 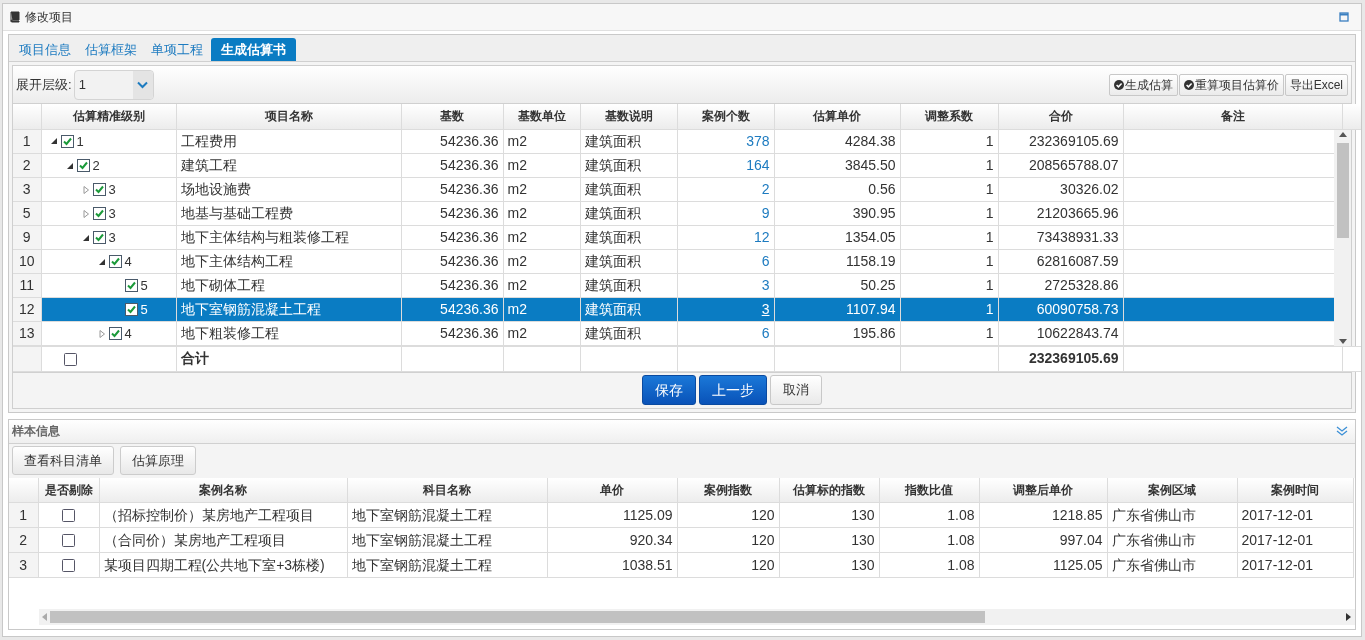 I want to click on panel-title: 样本信息, so click(x=36, y=431).